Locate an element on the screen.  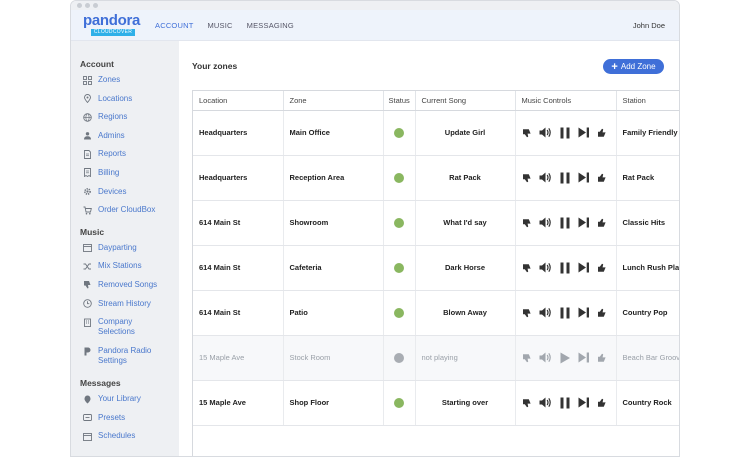
sidebar-item-presets: Presets is located at coordinates (125, 419).